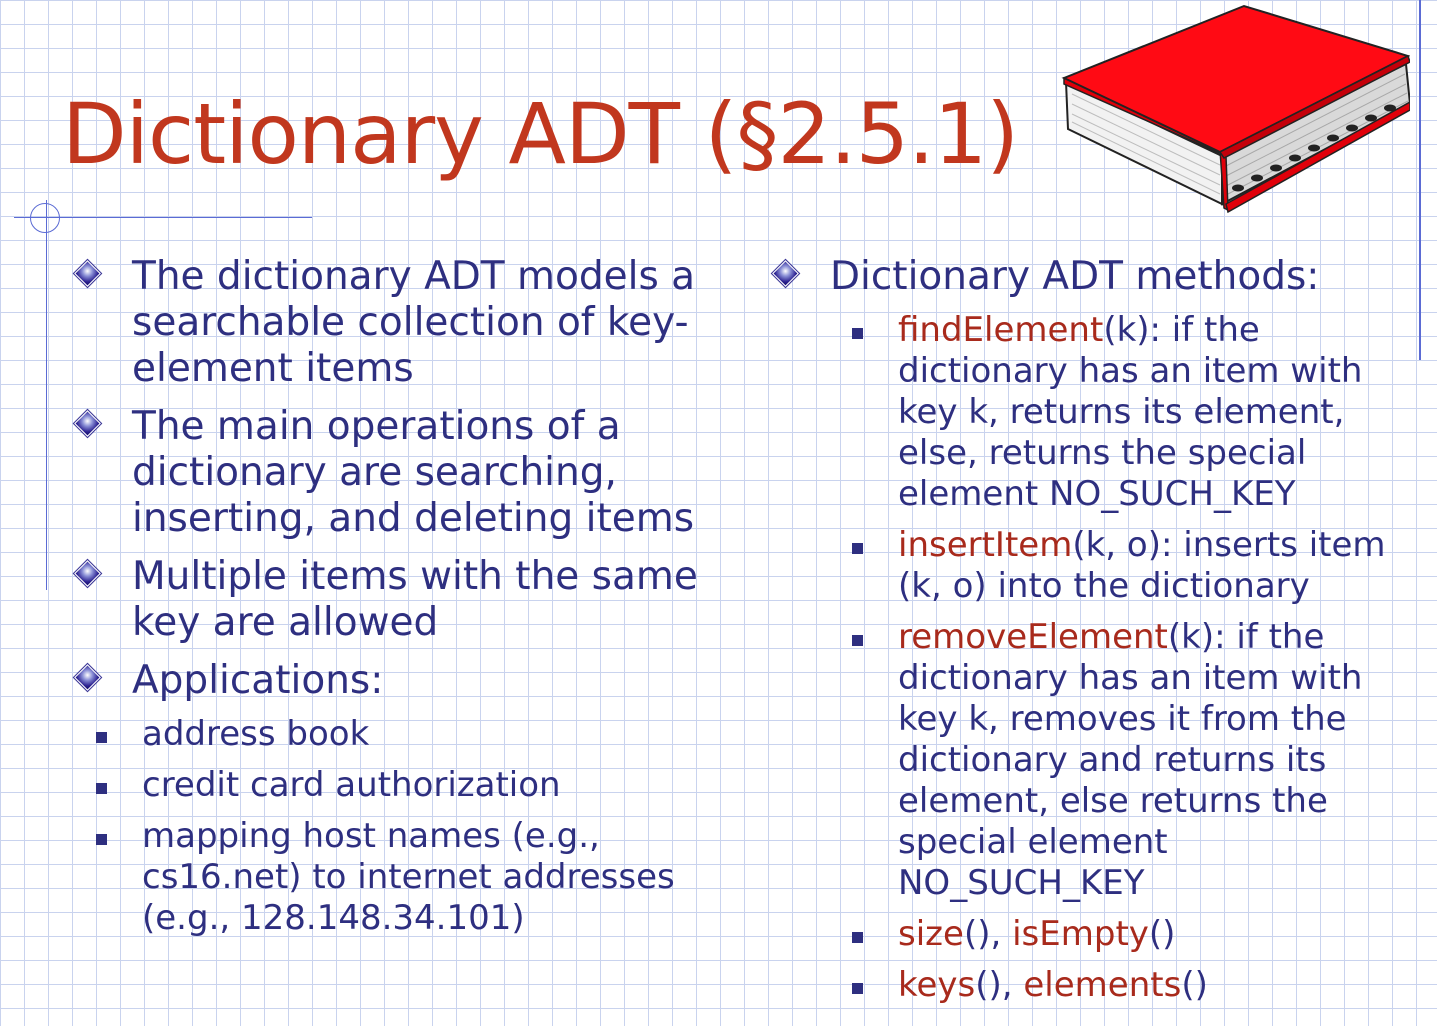 This screenshot has height=1026, width=1437. I want to click on method-name: elements, so click(1102, 985).